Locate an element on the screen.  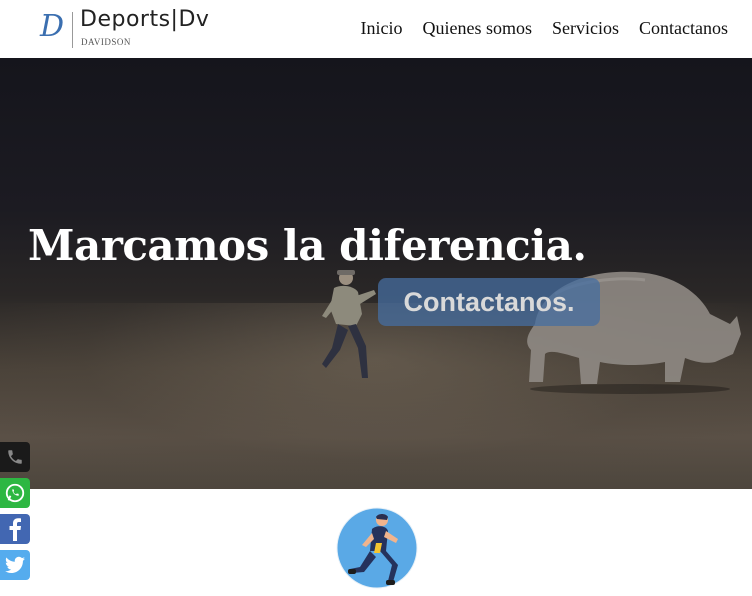
logo-mark: D is located at coordinates (52, 26).